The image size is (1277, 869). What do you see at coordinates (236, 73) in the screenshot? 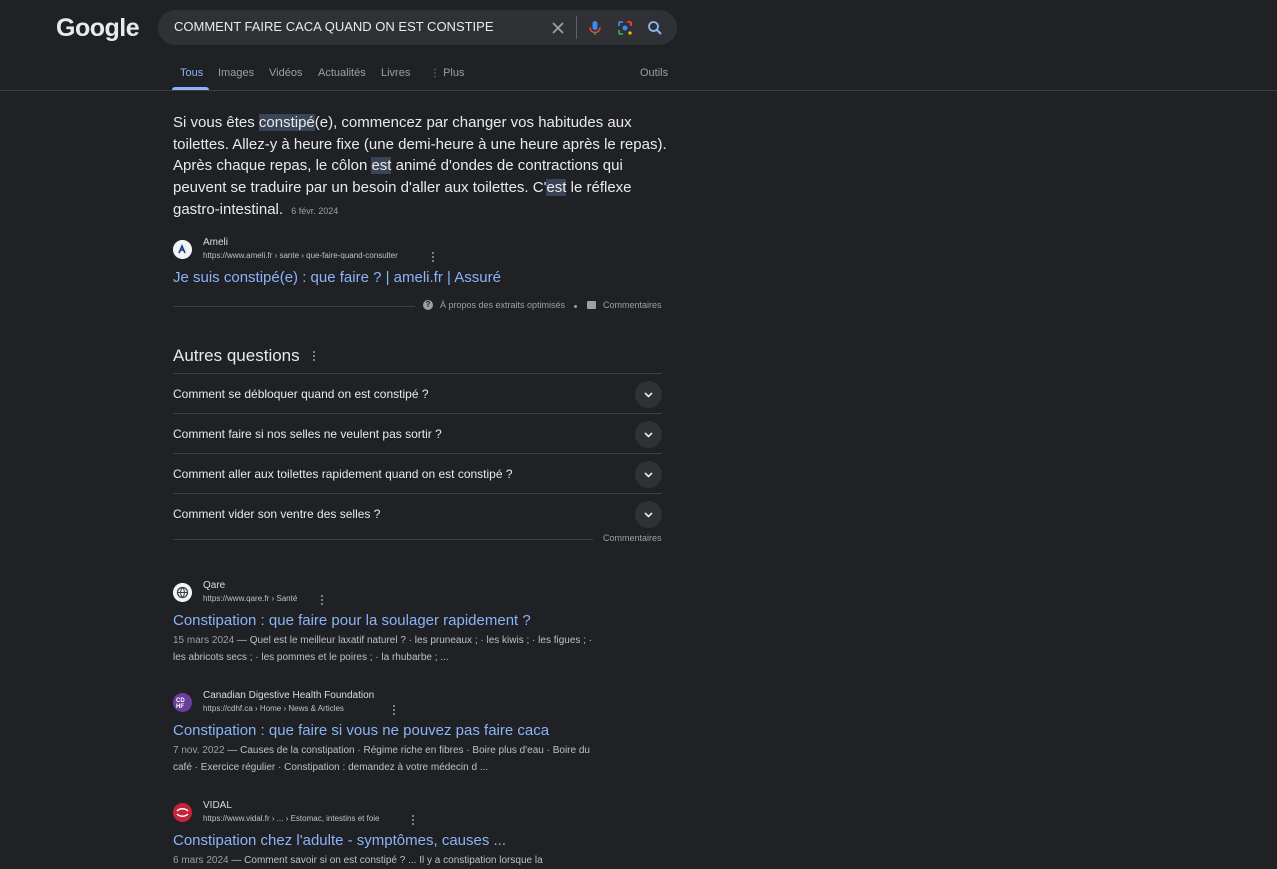
I see `tab-images: Images` at bounding box center [236, 73].